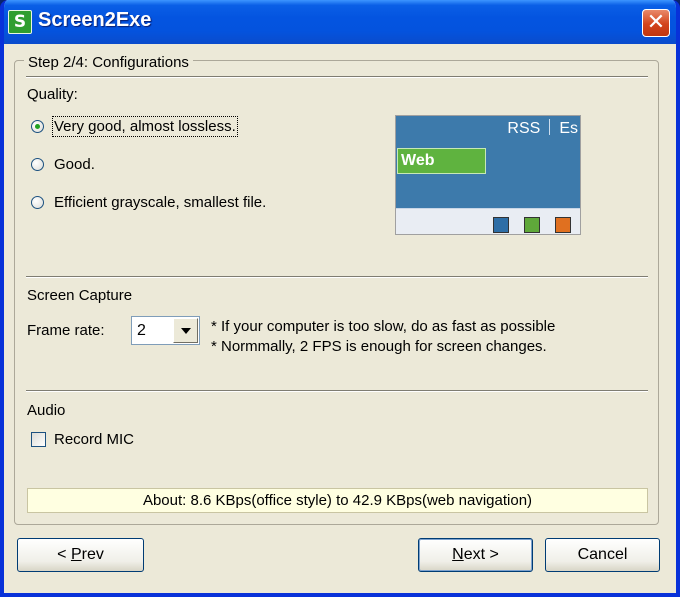 This screenshot has width=680, height=597. What do you see at coordinates (20, 22) in the screenshot?
I see `app-icon: S` at bounding box center [20, 22].